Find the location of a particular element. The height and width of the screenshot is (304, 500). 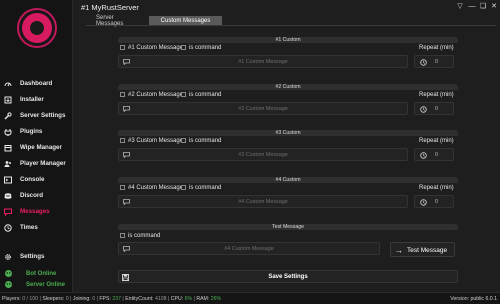

sidebar-item-messages: Messages is located at coordinates (36, 211).